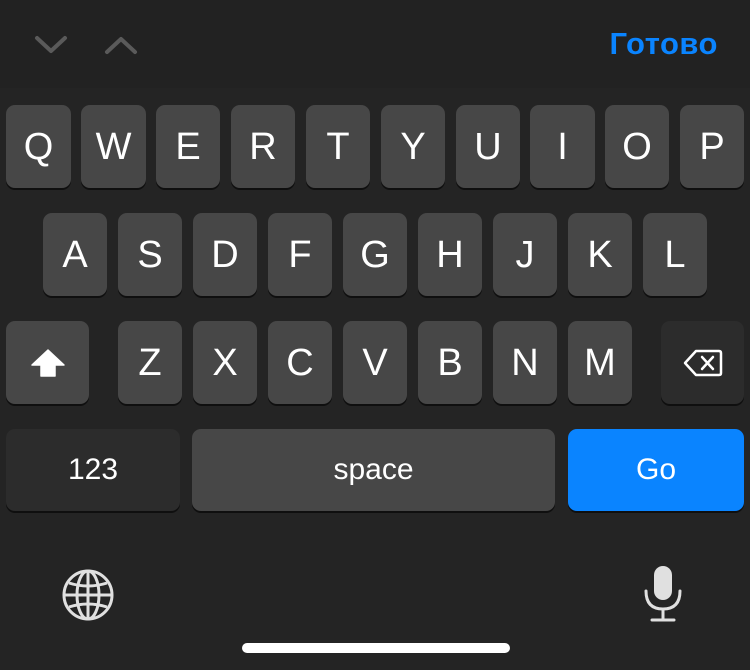  I want to click on key-label: E, so click(188, 146).